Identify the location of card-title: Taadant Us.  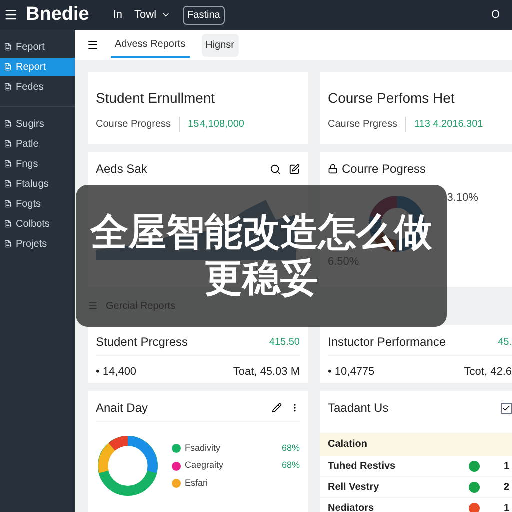
(358, 408).